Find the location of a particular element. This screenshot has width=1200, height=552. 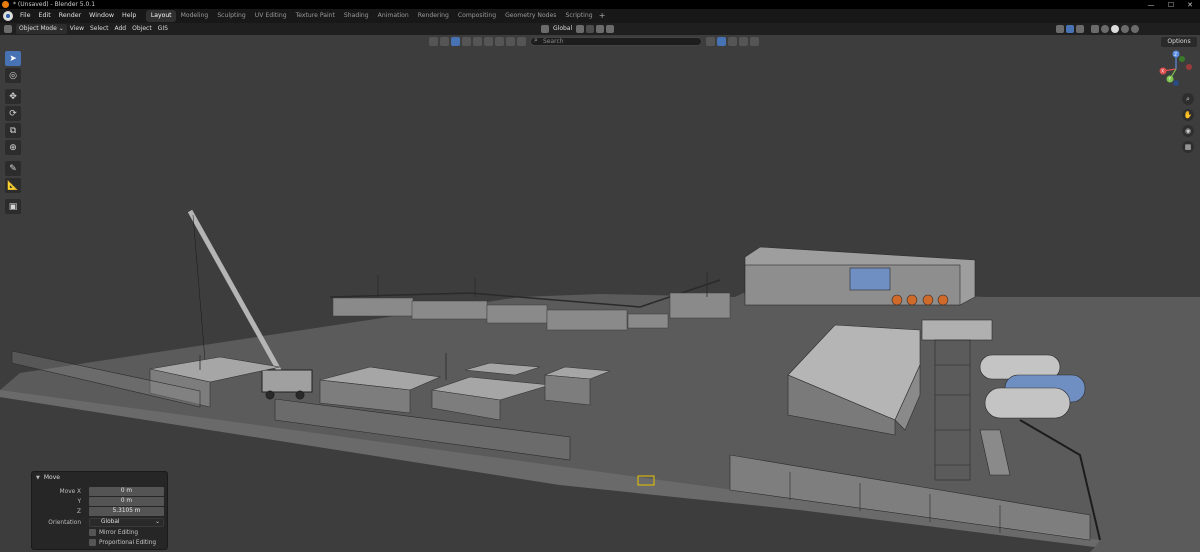

close-button: ✕ is located at coordinates (1190, 4).